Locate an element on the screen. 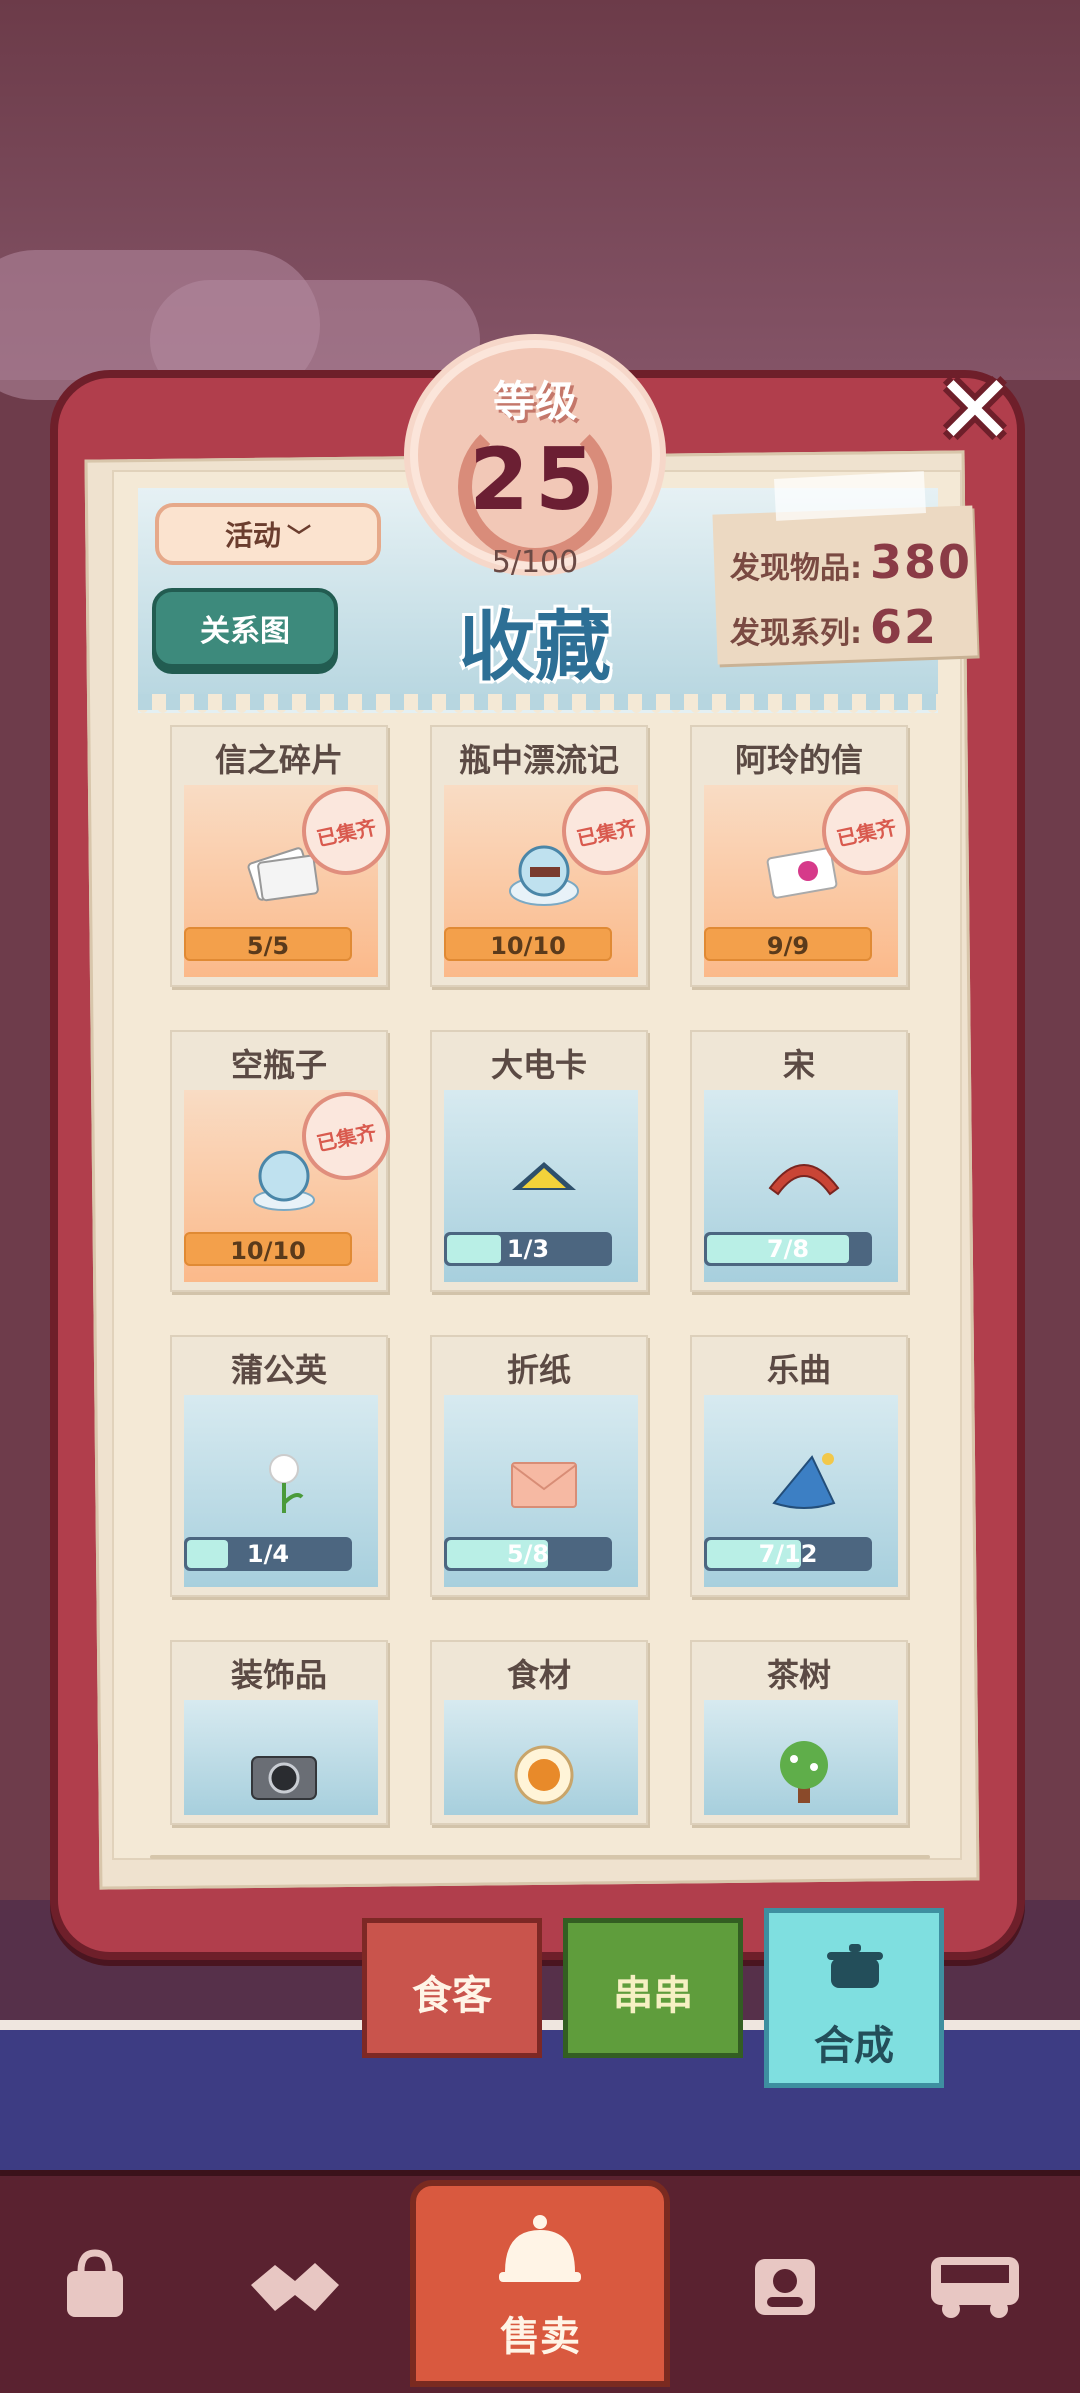 The height and width of the screenshot is (2393, 1080). collection-card: 空瓶子 10/10 已集齐 is located at coordinates (284, 1161).